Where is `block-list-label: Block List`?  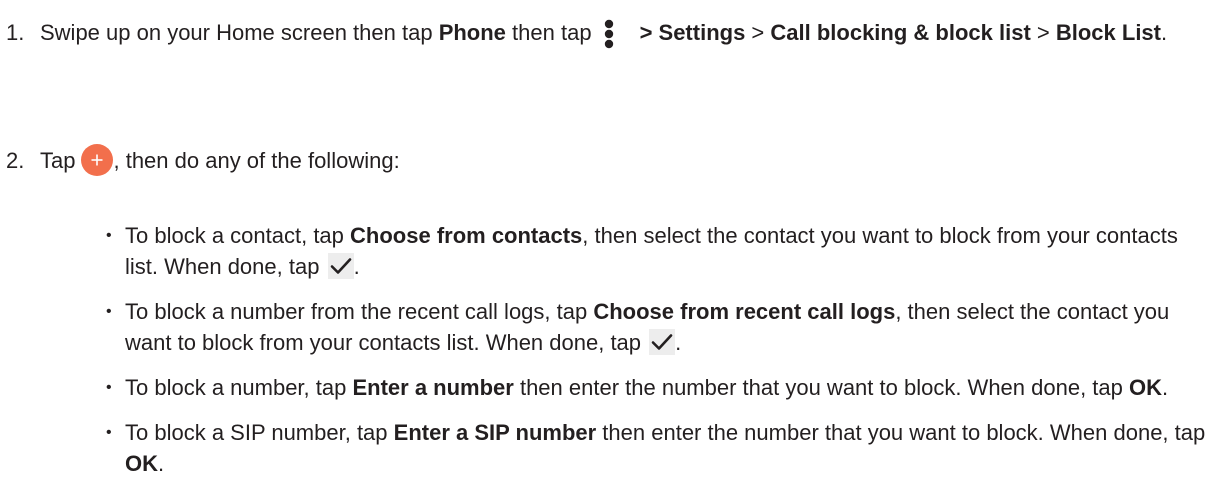 block-list-label: Block List is located at coordinates (1108, 32).